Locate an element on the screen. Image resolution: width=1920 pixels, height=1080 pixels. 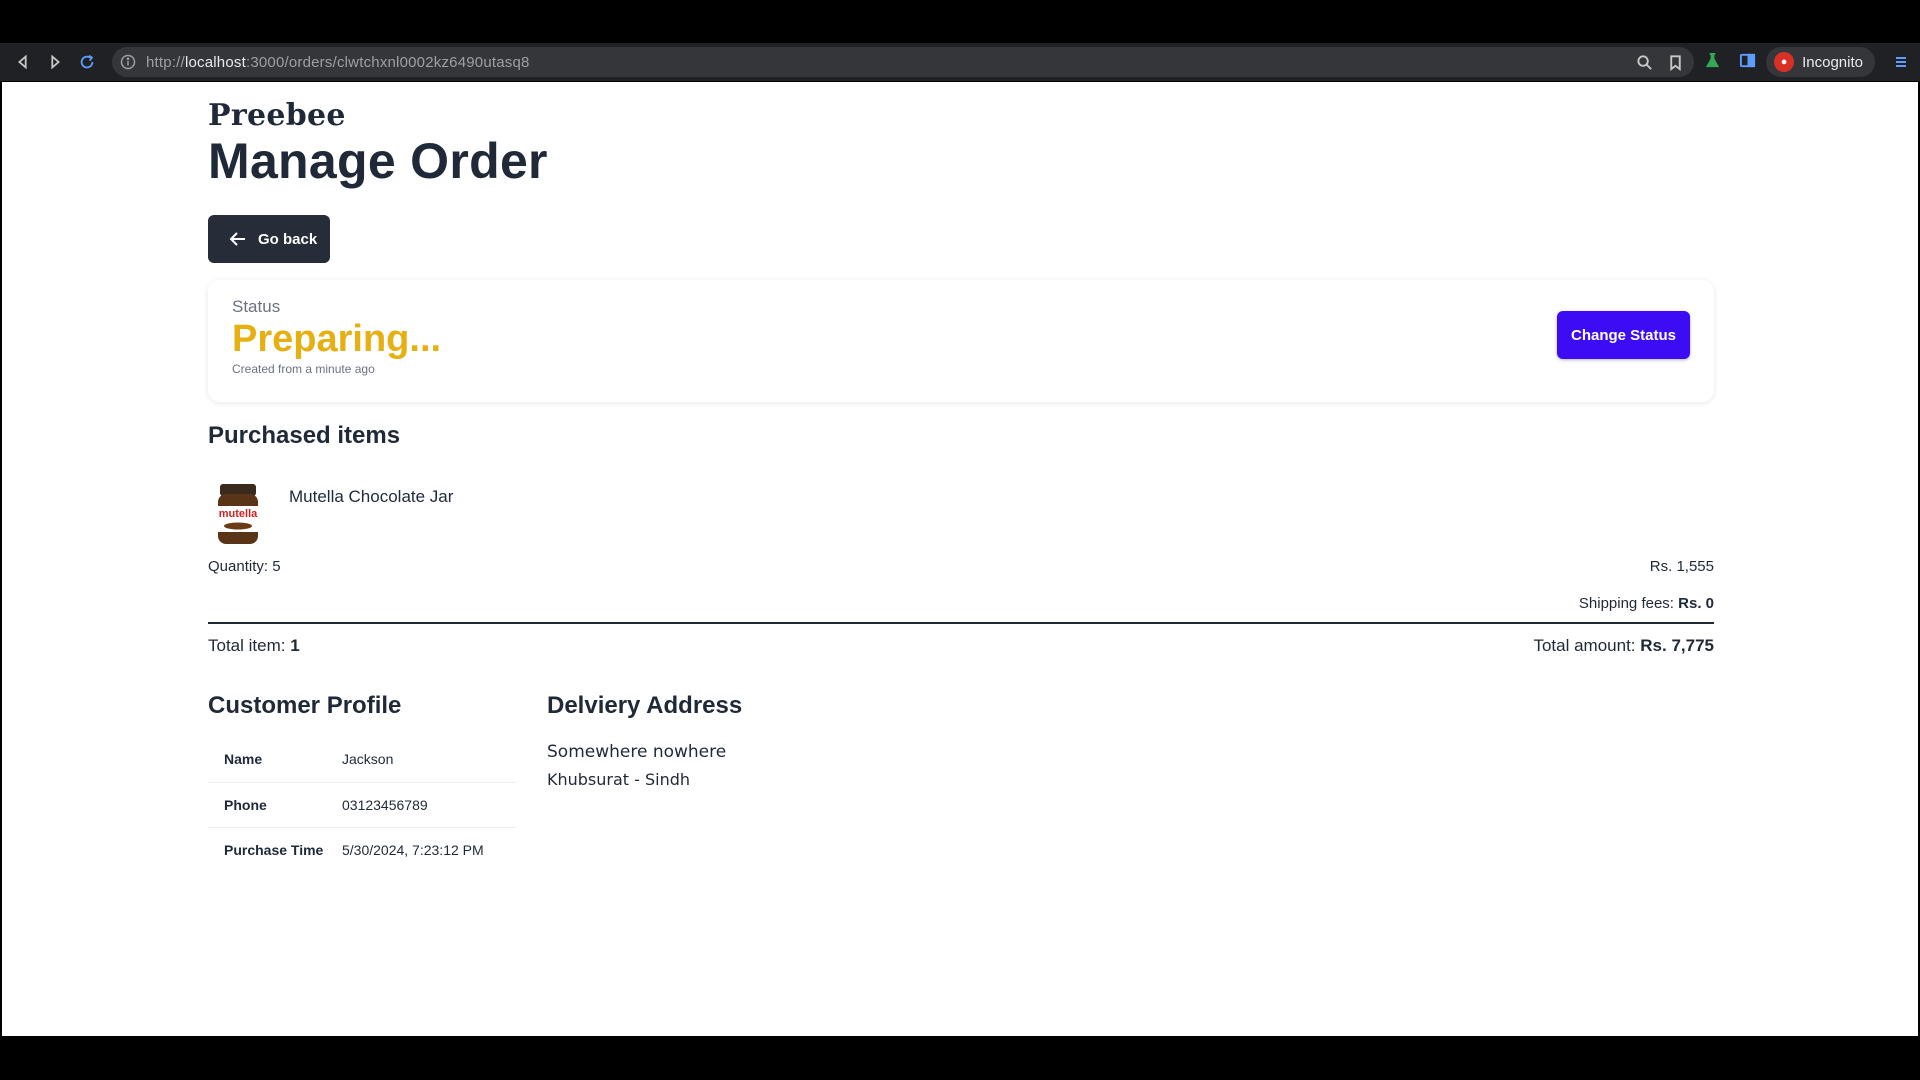
go-back-button: Go back is located at coordinates (269, 239).